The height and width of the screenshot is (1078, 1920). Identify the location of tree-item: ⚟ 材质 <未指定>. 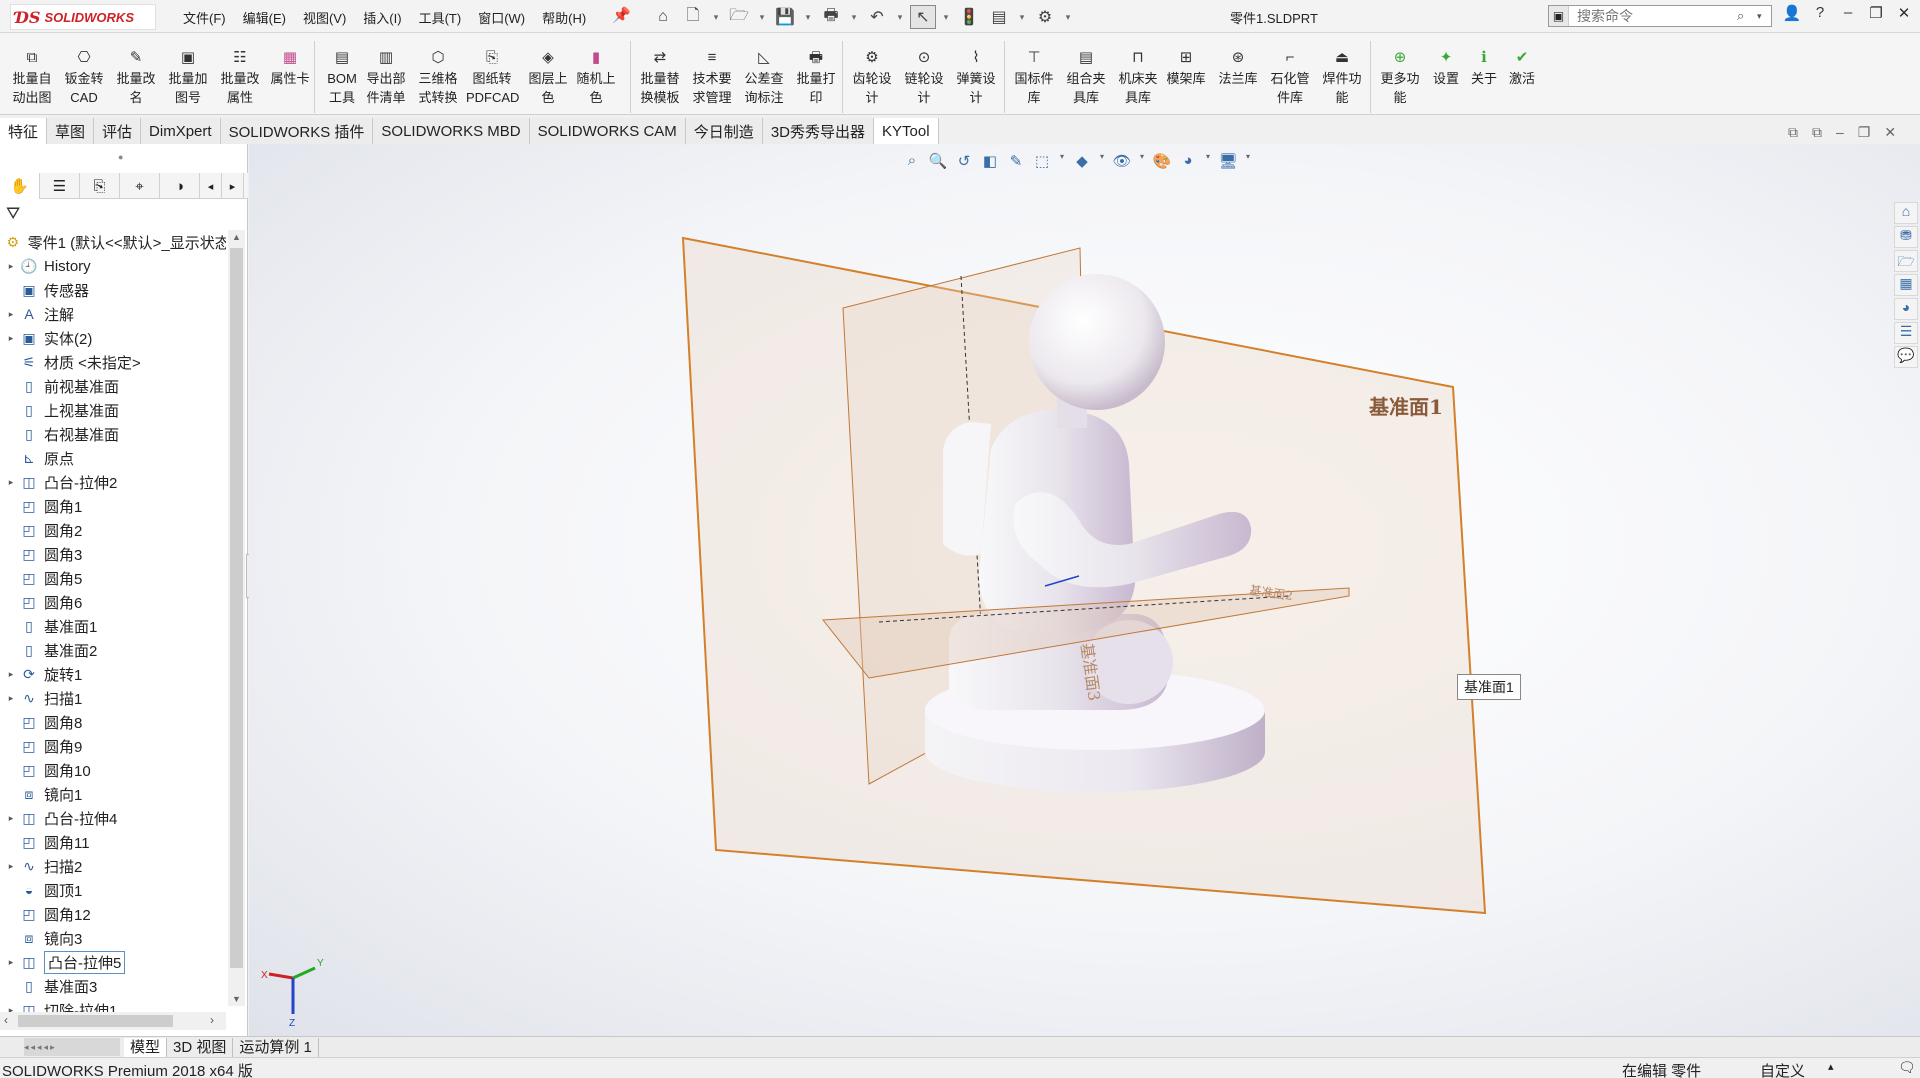
(113, 362).